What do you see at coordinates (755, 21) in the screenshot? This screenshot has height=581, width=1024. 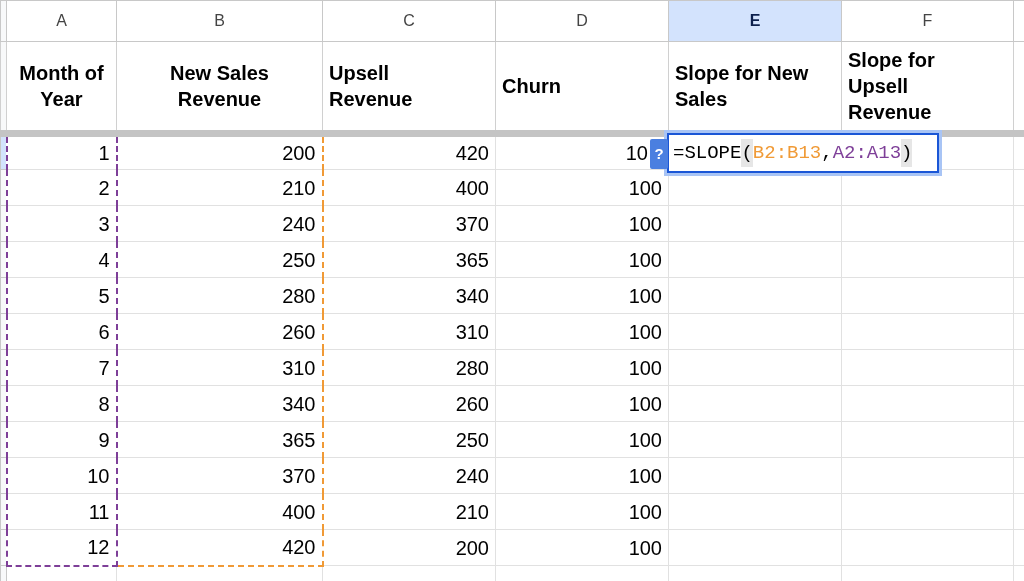 I see `column-header: E` at bounding box center [755, 21].